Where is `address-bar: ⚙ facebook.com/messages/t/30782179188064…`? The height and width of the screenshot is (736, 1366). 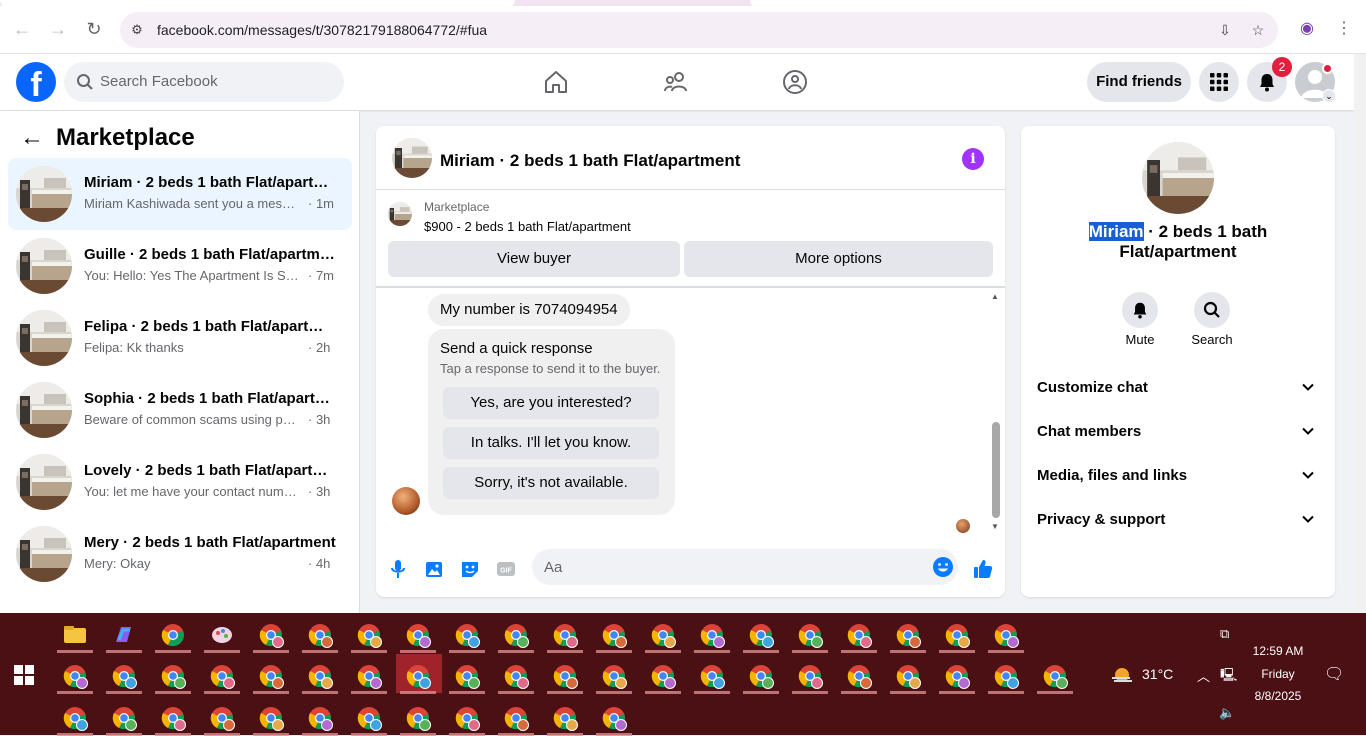 address-bar: ⚙ facebook.com/messages/t/30782179188064… is located at coordinates (699, 30).